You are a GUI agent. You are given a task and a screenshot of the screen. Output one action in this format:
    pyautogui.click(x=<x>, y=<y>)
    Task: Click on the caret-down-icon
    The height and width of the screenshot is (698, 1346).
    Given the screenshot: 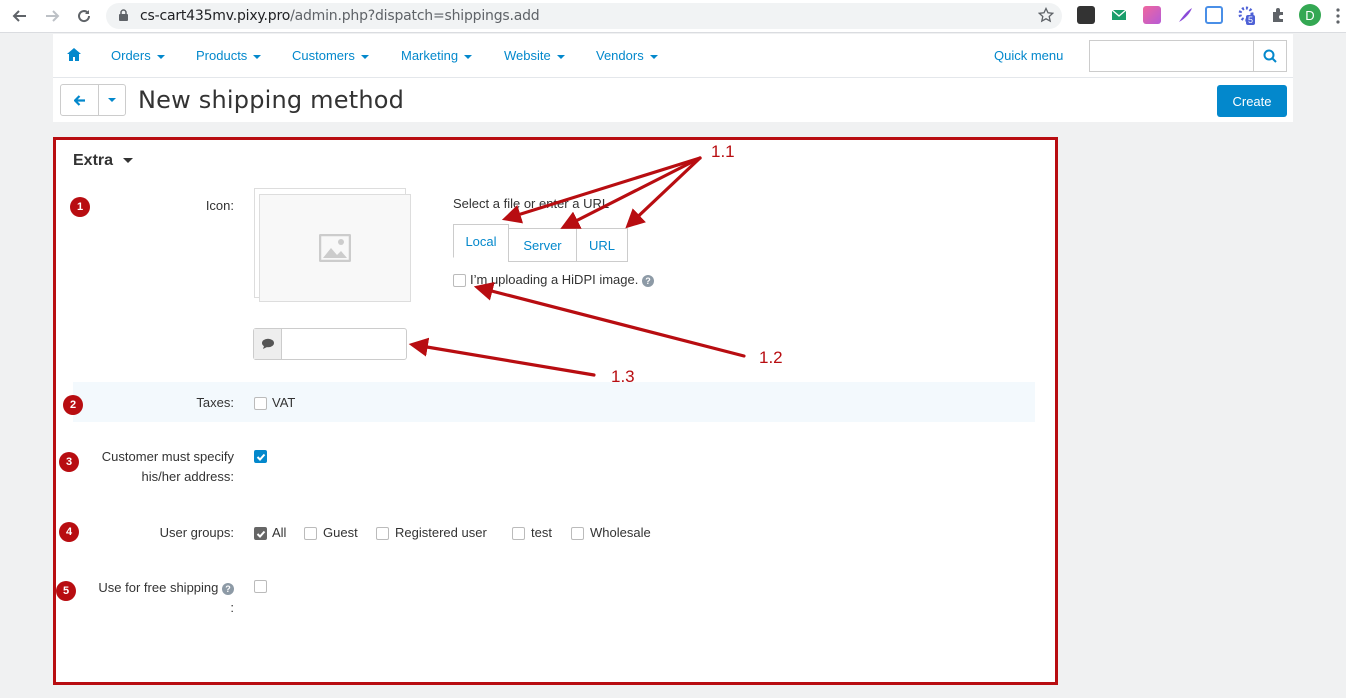 What is the action you would take?
    pyautogui.click(x=112, y=100)
    